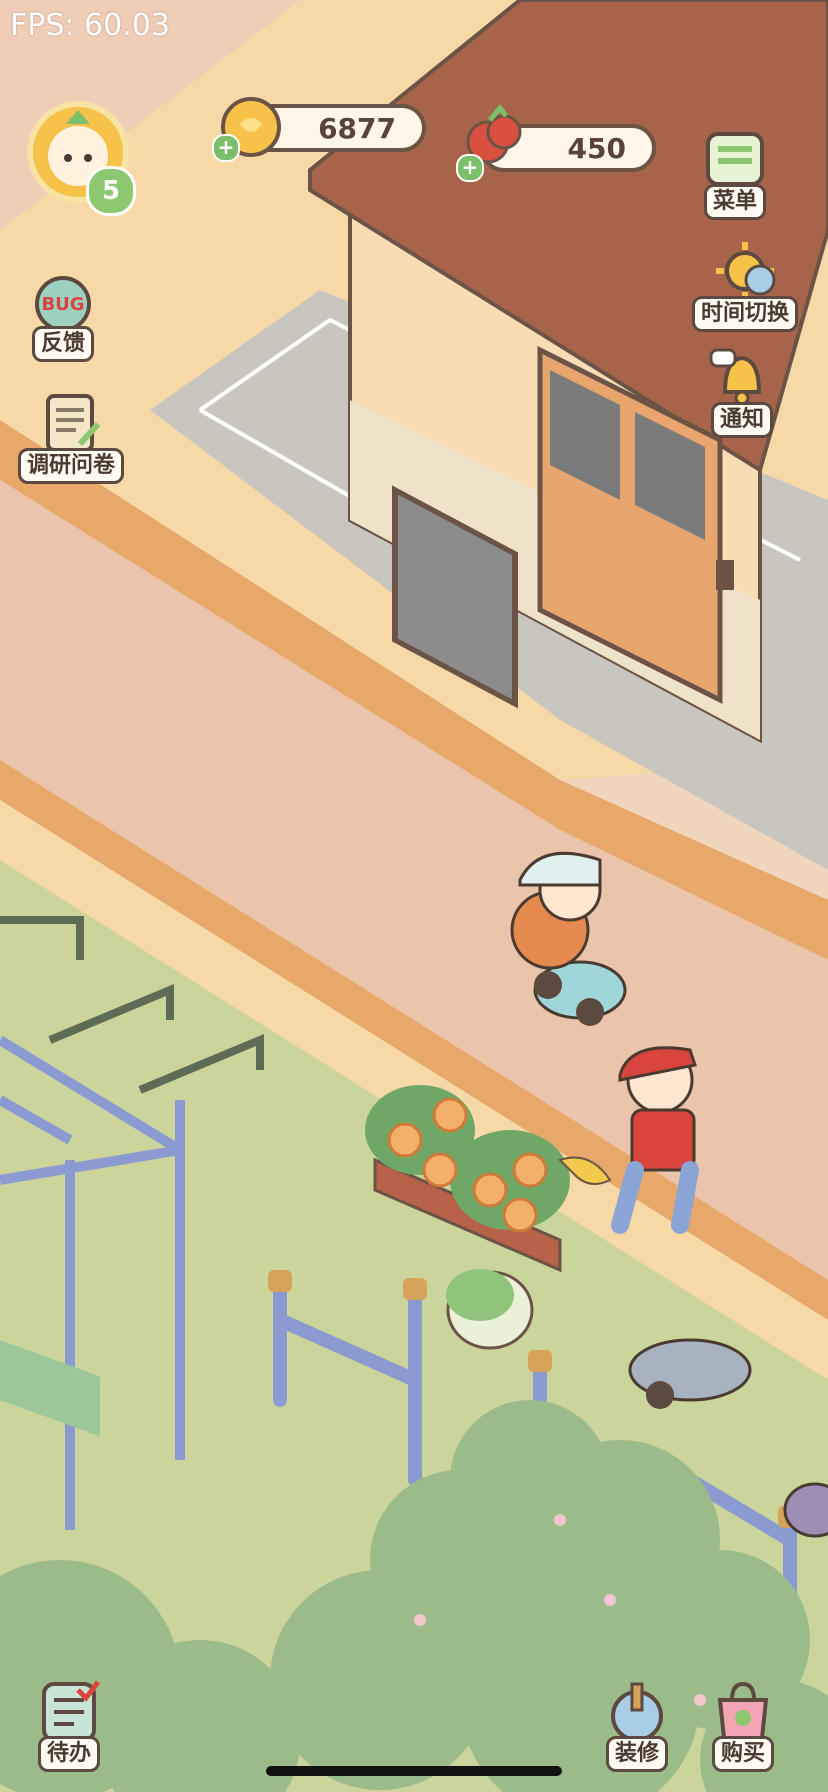 The image size is (828, 1792). What do you see at coordinates (735, 172) in the screenshot?
I see `menu-button: 菜单` at bounding box center [735, 172].